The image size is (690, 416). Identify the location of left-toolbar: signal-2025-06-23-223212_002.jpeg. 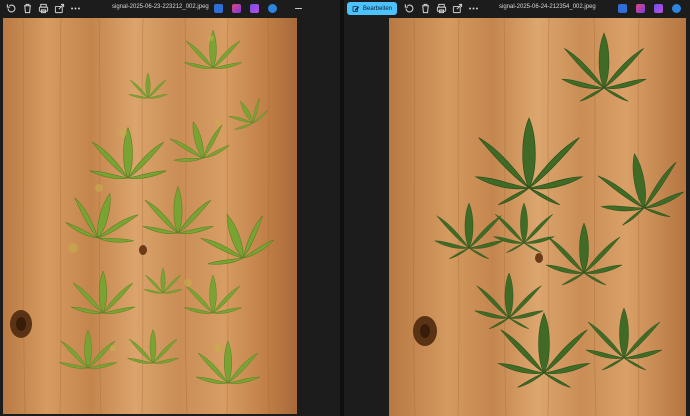
(170, 8).